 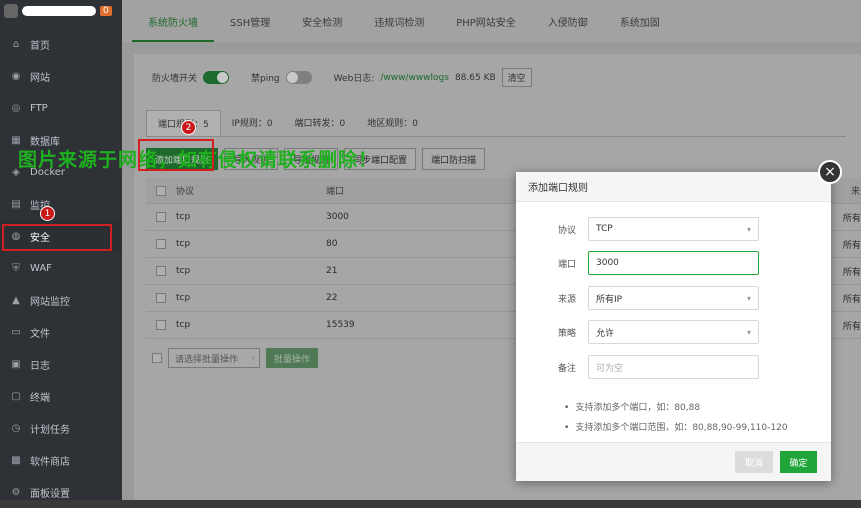 What do you see at coordinates (16, 108) in the screenshot?
I see `ftp-icon: ◎` at bounding box center [16, 108].